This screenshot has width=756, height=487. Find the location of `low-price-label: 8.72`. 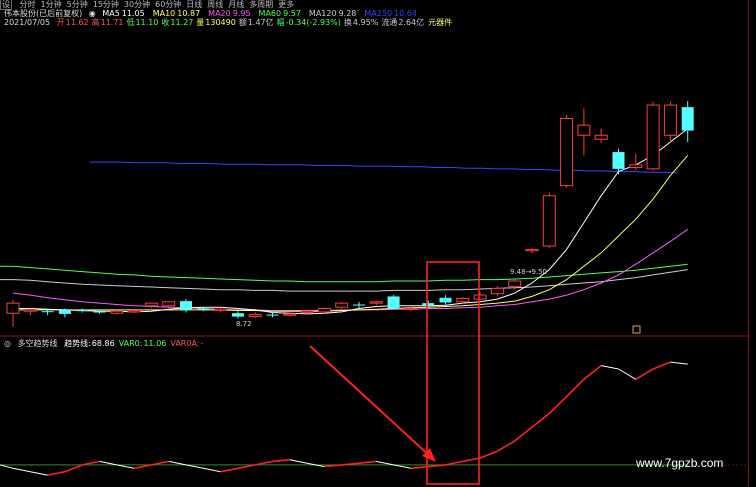

low-price-label: 8.72 is located at coordinates (244, 324).